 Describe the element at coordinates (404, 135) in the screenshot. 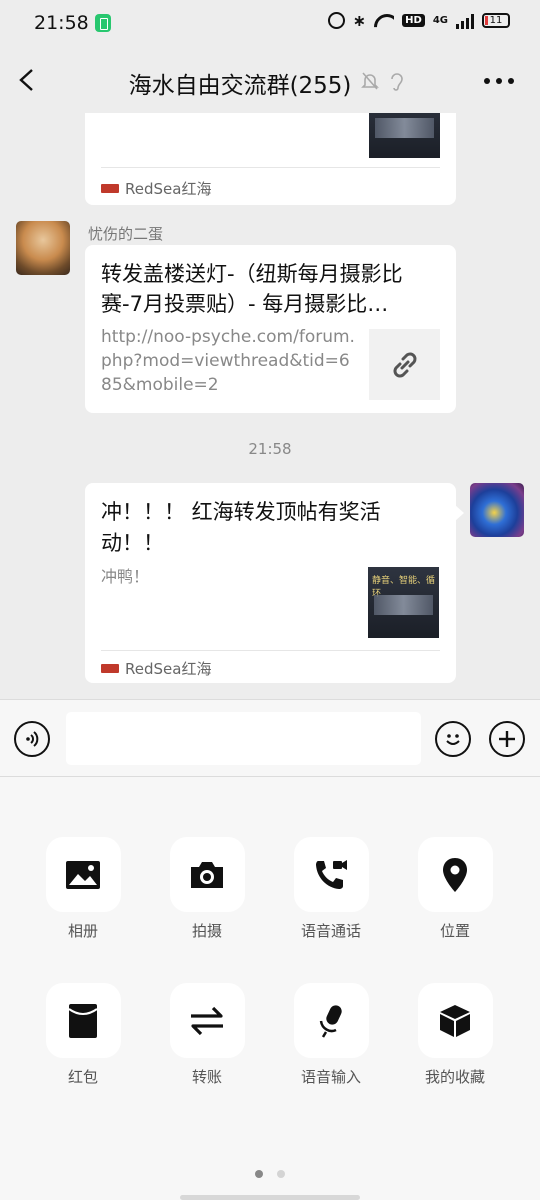

I see `article-thumbnail` at that location.